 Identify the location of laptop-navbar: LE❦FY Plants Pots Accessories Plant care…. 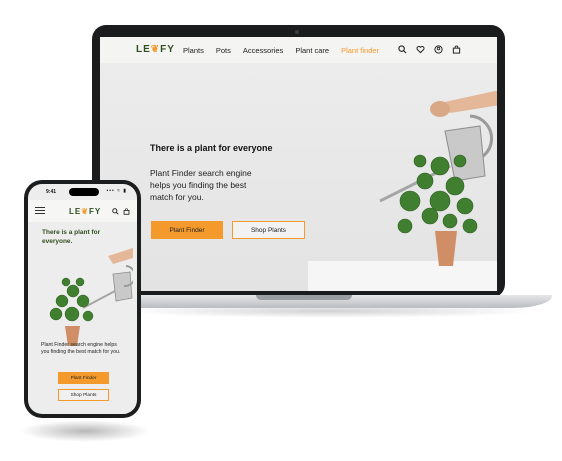
(298, 50).